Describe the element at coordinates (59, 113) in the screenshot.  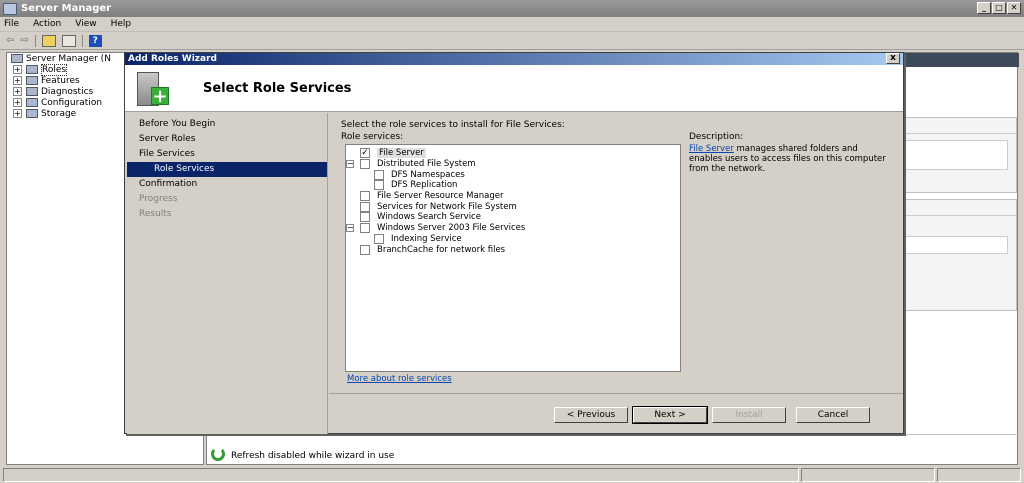
I see `tree-item-label: Storage` at that location.